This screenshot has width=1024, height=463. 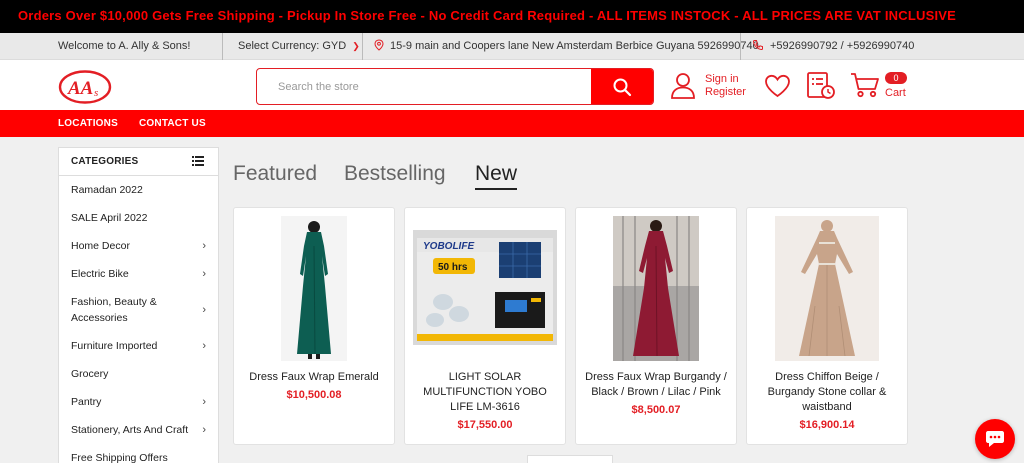 I want to click on category-free-shipping-offers: Free Shipping Offers, so click(x=138, y=453).